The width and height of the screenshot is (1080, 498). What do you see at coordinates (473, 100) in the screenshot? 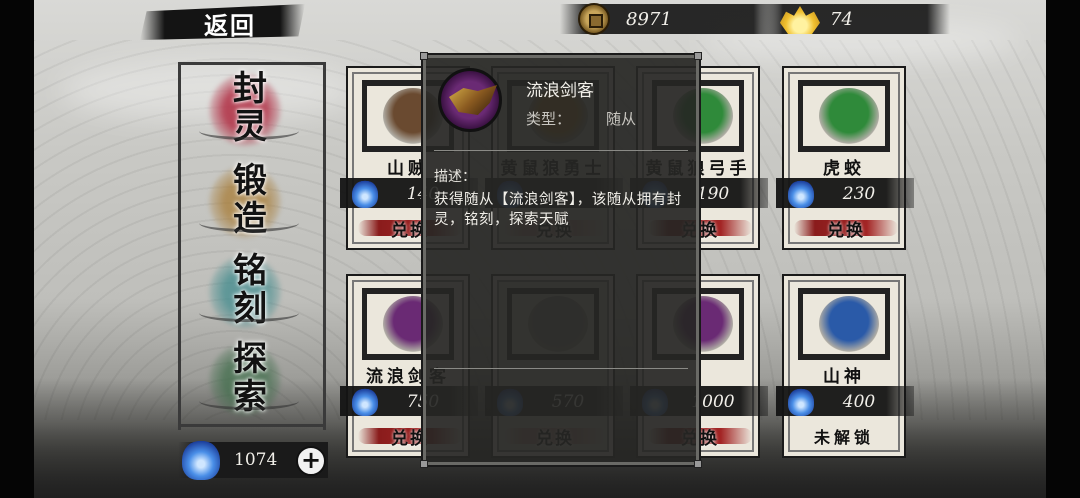
I see `portrait-art` at bounding box center [473, 100].